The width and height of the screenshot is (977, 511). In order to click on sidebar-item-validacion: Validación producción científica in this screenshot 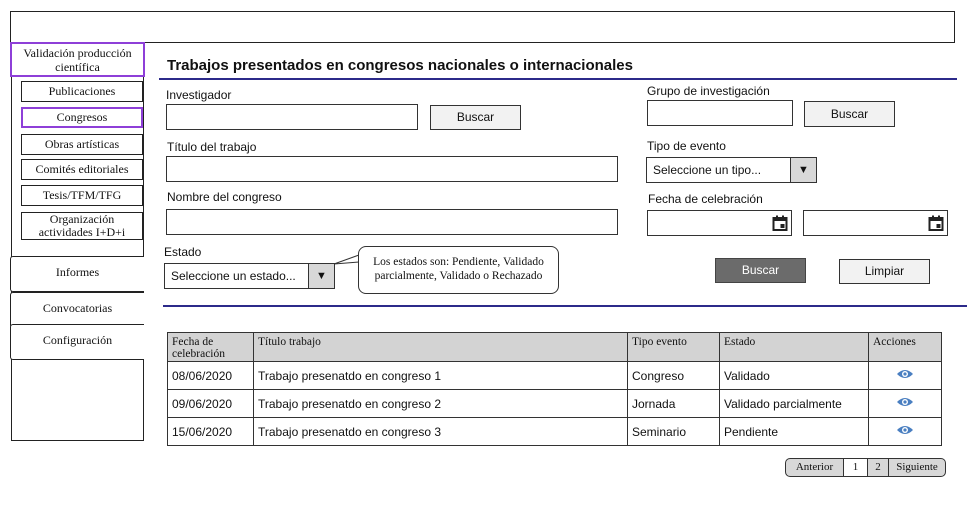, I will do `click(77, 59)`.